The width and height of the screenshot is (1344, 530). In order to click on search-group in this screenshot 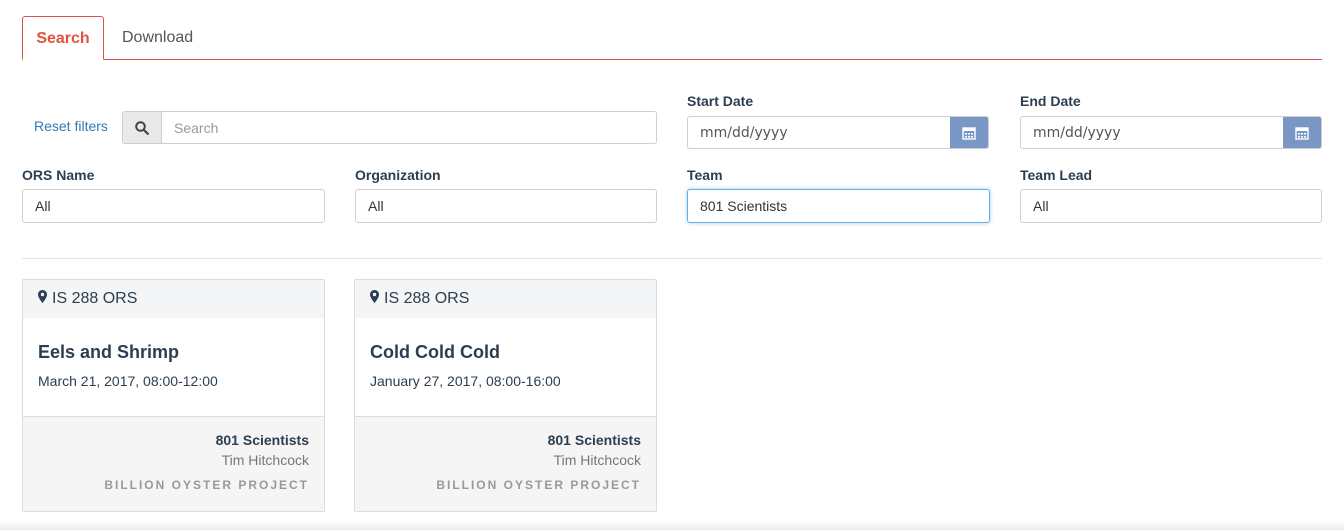, I will do `click(389, 127)`.